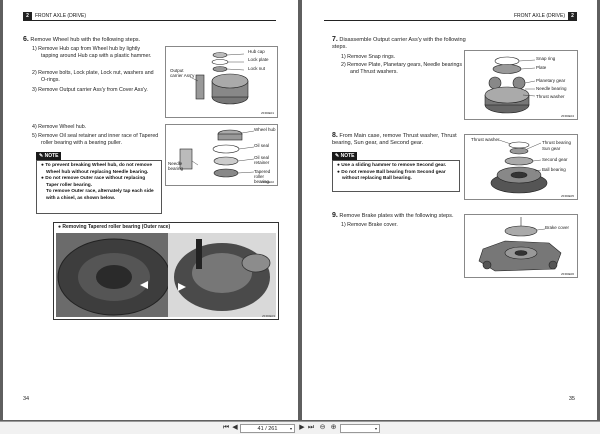 Image resolution: width=600 pixels, height=434 pixels. I want to click on figure-code: ZFR0E05, so click(567, 196).